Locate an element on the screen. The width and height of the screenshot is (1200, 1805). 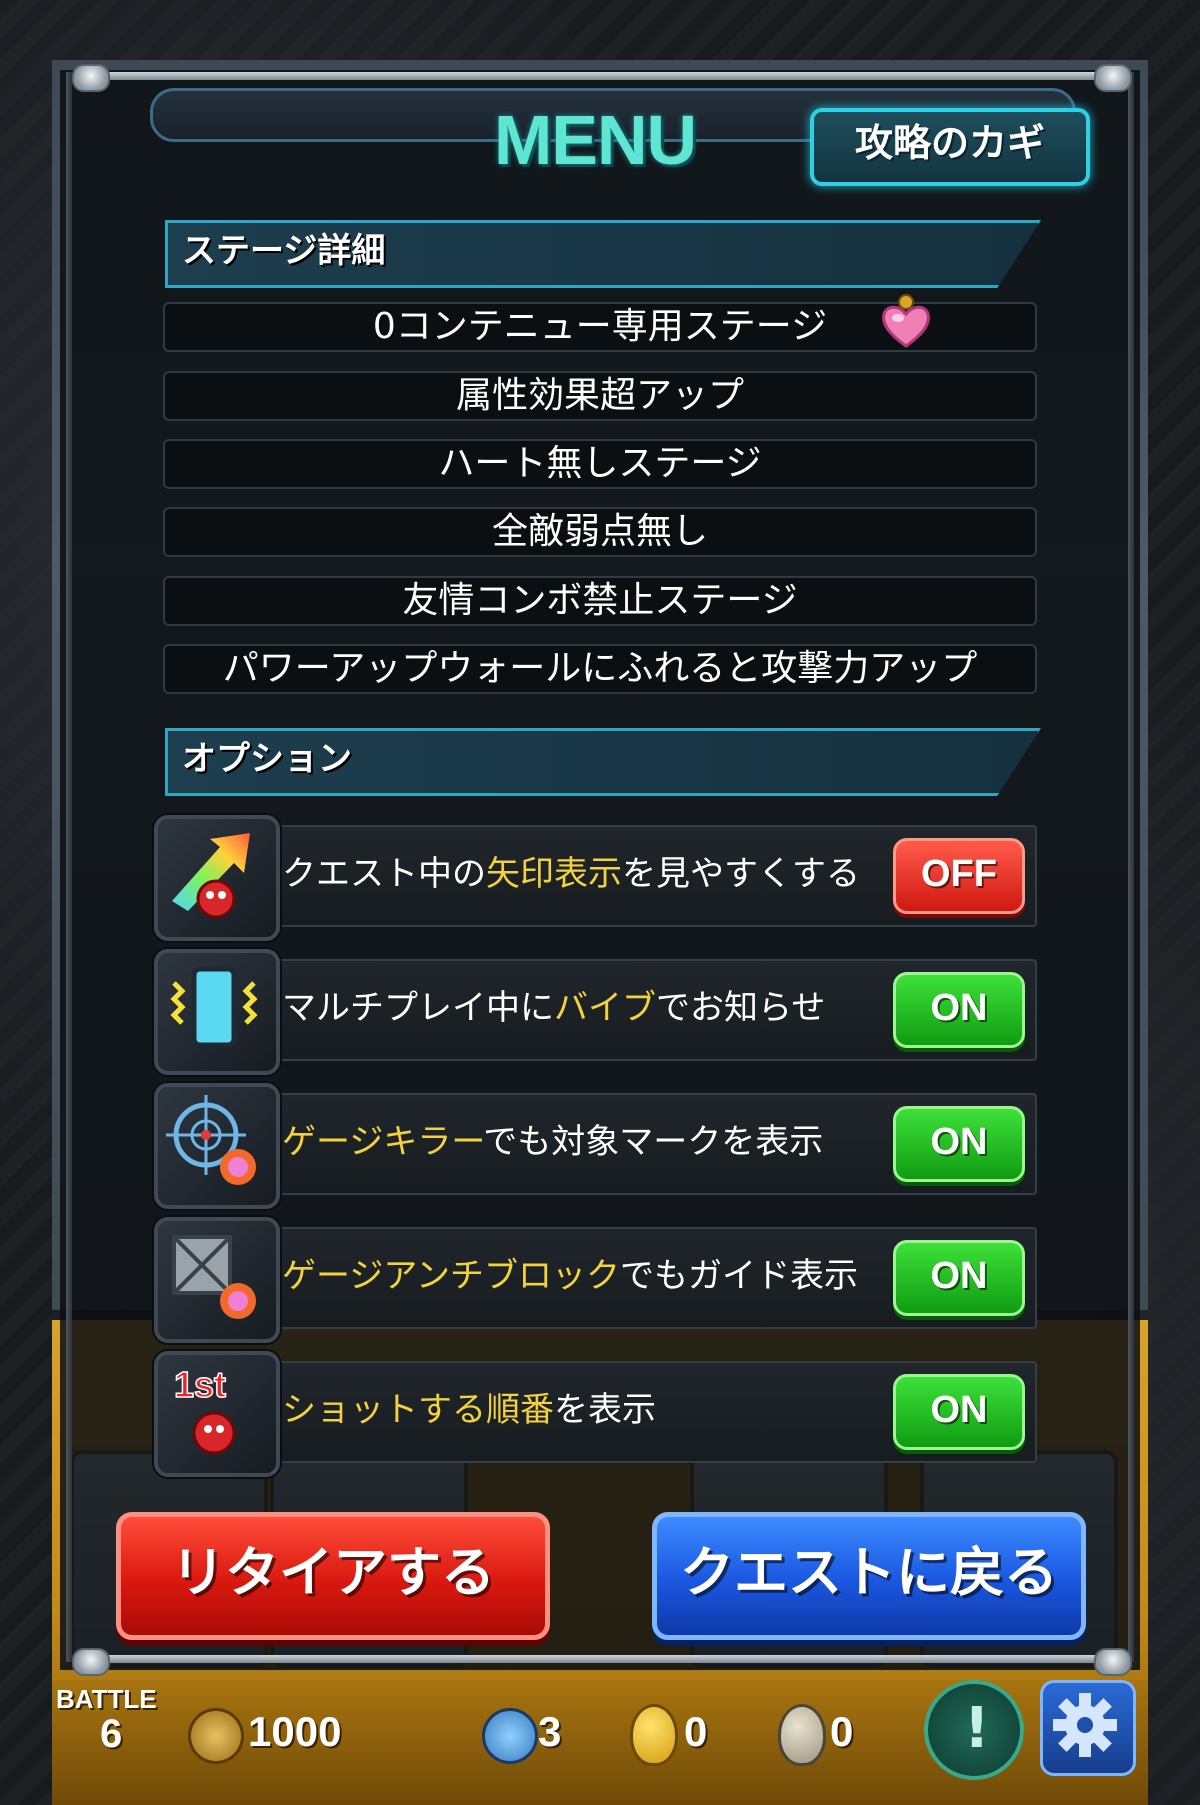
shot-order-icon: 1st is located at coordinates (217, 1414).